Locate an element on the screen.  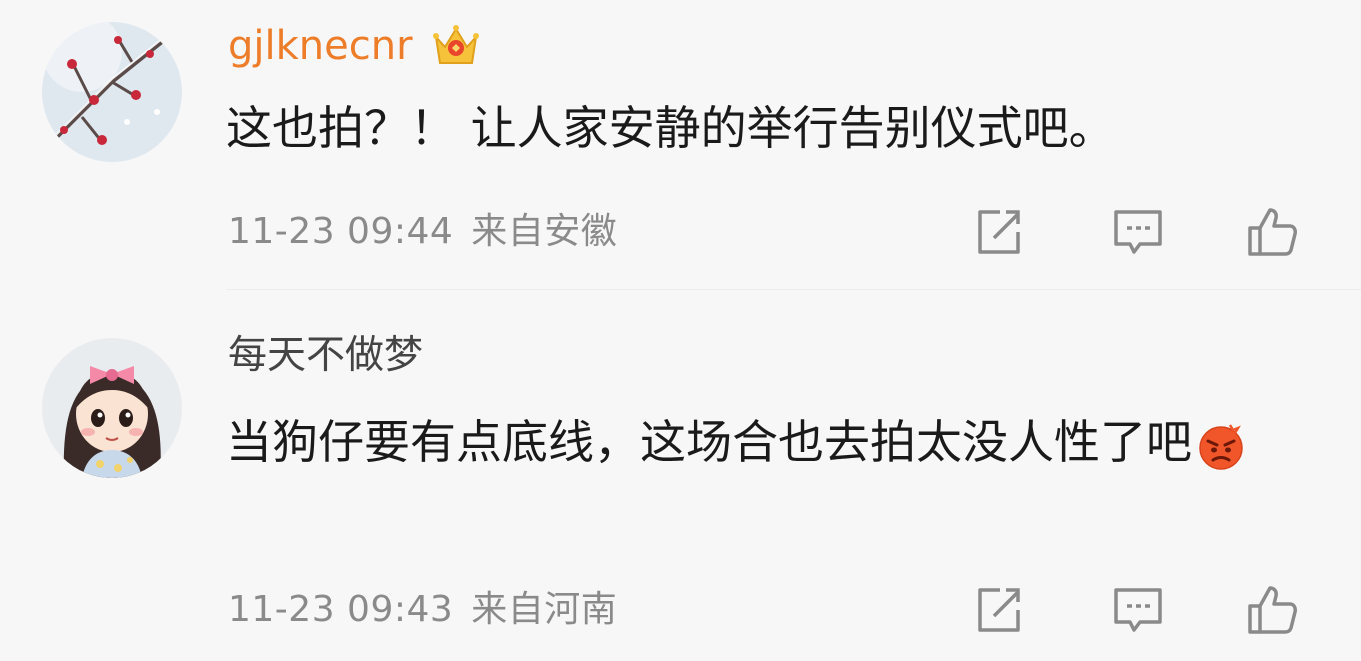
snowy-plum-branch-avatar-icon is located at coordinates (112, 92).